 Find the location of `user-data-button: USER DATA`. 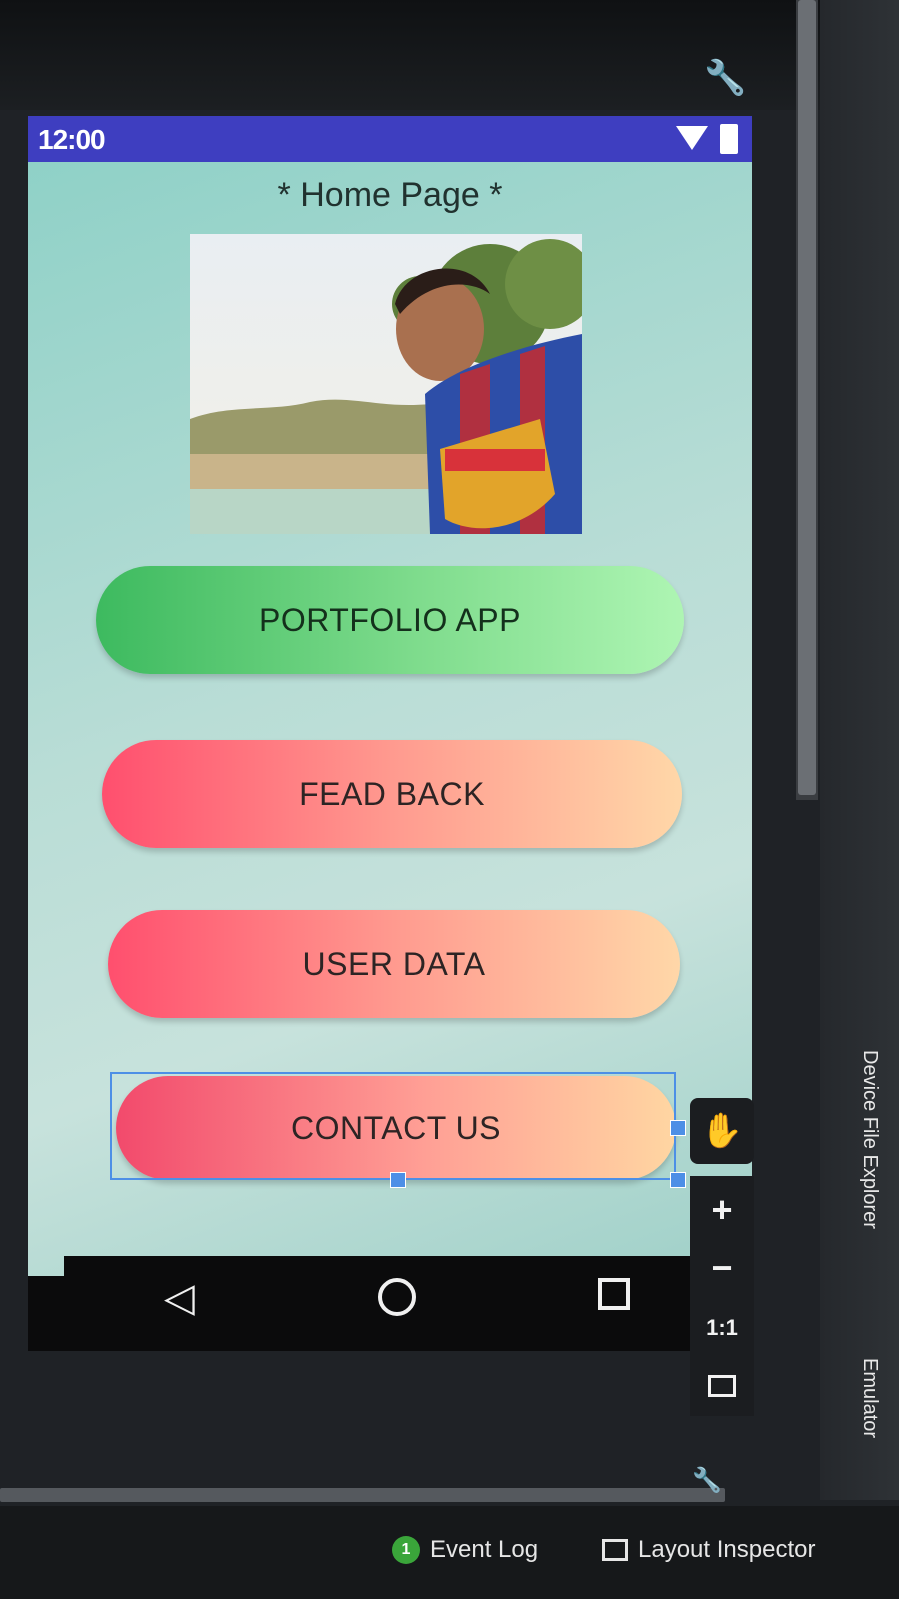

user-data-button: USER DATA is located at coordinates (394, 964).